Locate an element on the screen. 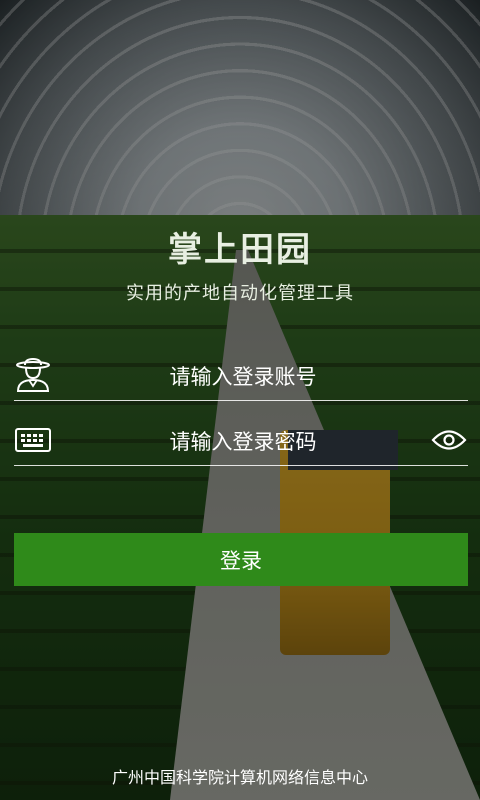  password-input is located at coordinates (243, 442).